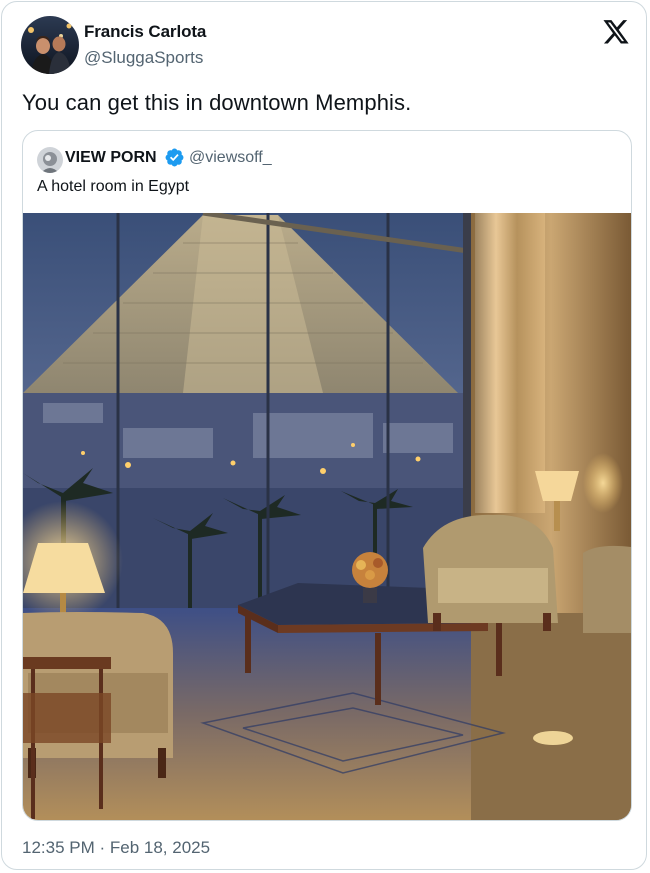 This screenshot has width=650, height=873. Describe the element at coordinates (217, 102) in the screenshot. I see `tweet-text: You can get this in downtown Memphis.` at that location.